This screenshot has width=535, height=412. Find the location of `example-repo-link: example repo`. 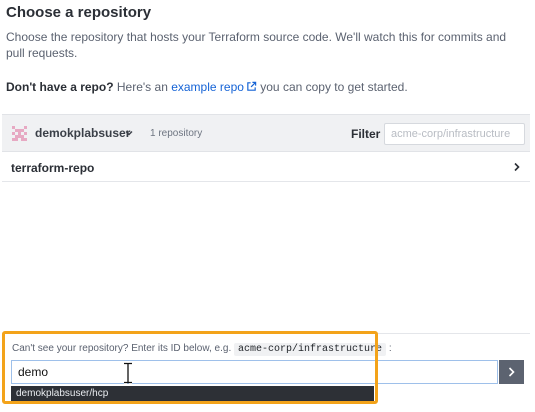

example-repo-link: example repo is located at coordinates (207, 87).